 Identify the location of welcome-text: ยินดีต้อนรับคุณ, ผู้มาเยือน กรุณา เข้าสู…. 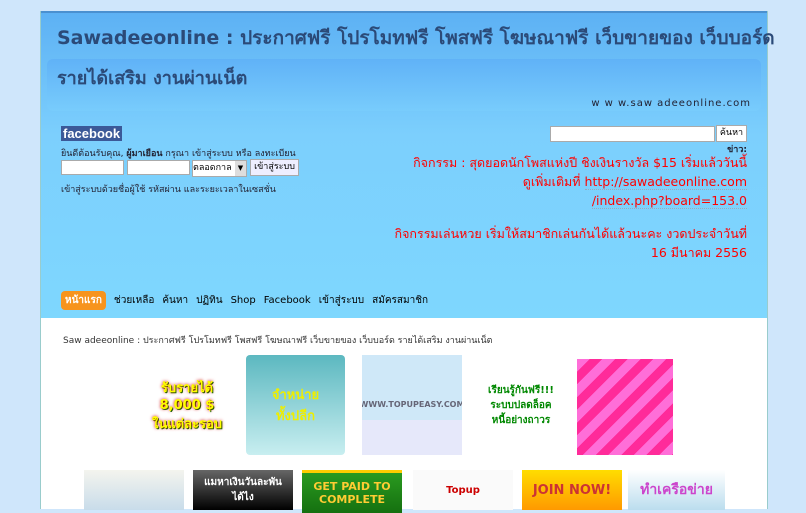
(178, 153).